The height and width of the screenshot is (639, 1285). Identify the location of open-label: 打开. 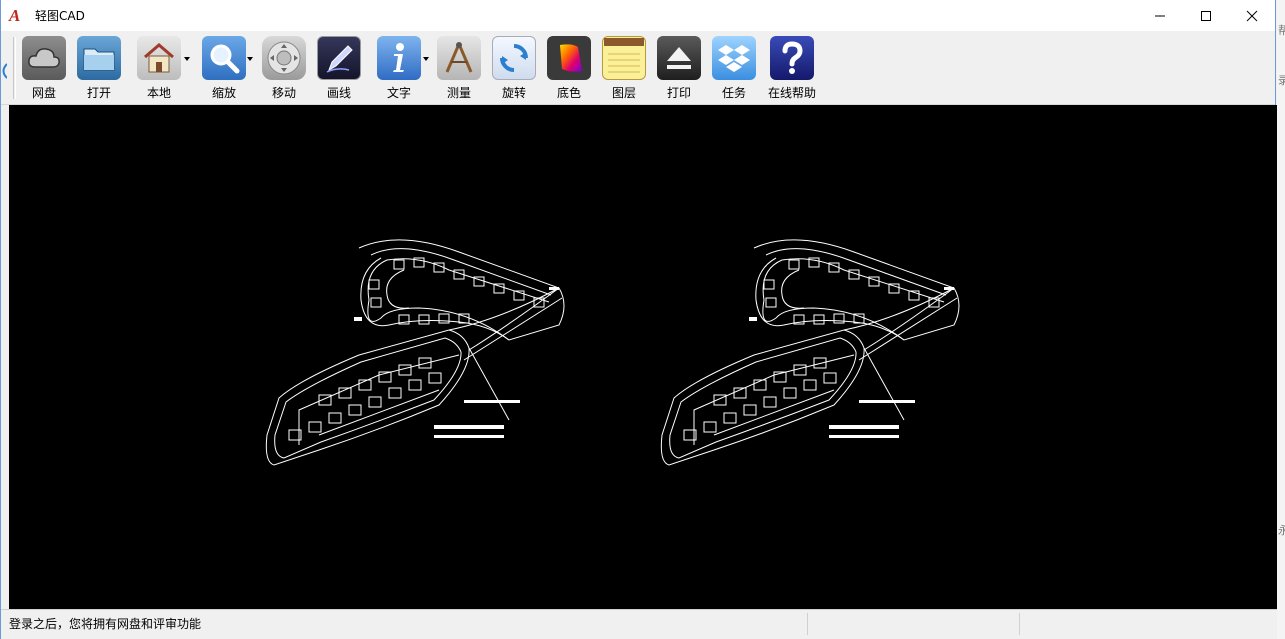
(98, 93).